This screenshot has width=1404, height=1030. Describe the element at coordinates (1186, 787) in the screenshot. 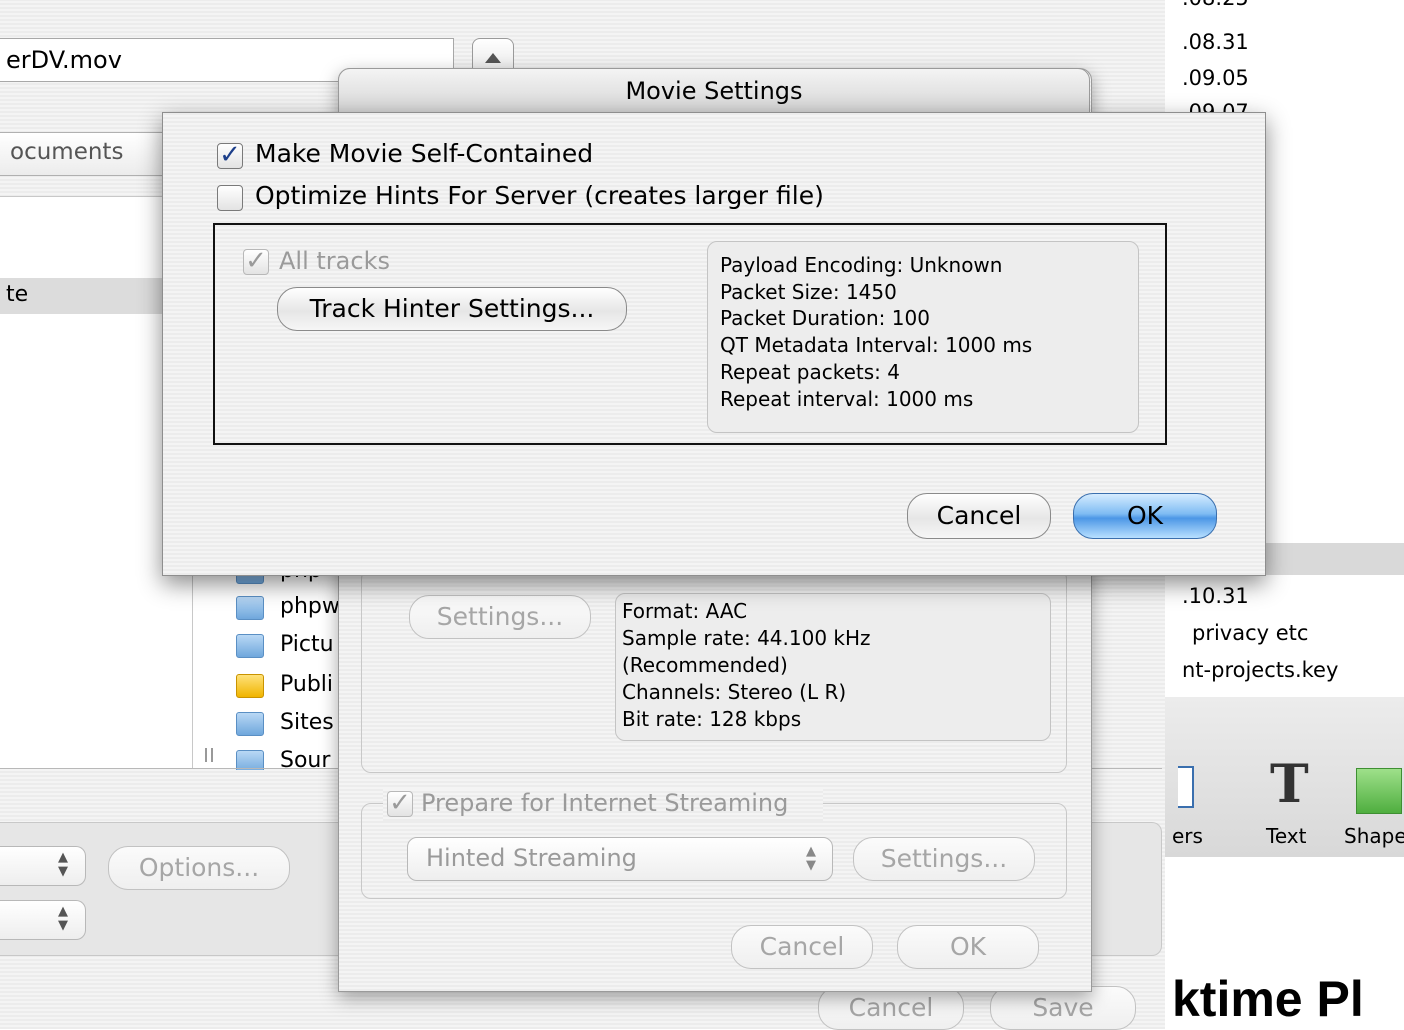

I see `layers-icon` at that location.